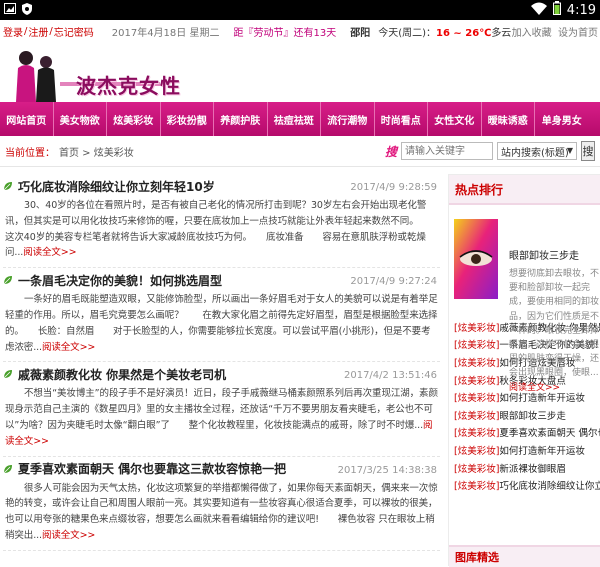 This screenshot has width=600, height=567. I want to click on list-item: [炫美彩妆] 眼部卸妆三步走, so click(527, 415).